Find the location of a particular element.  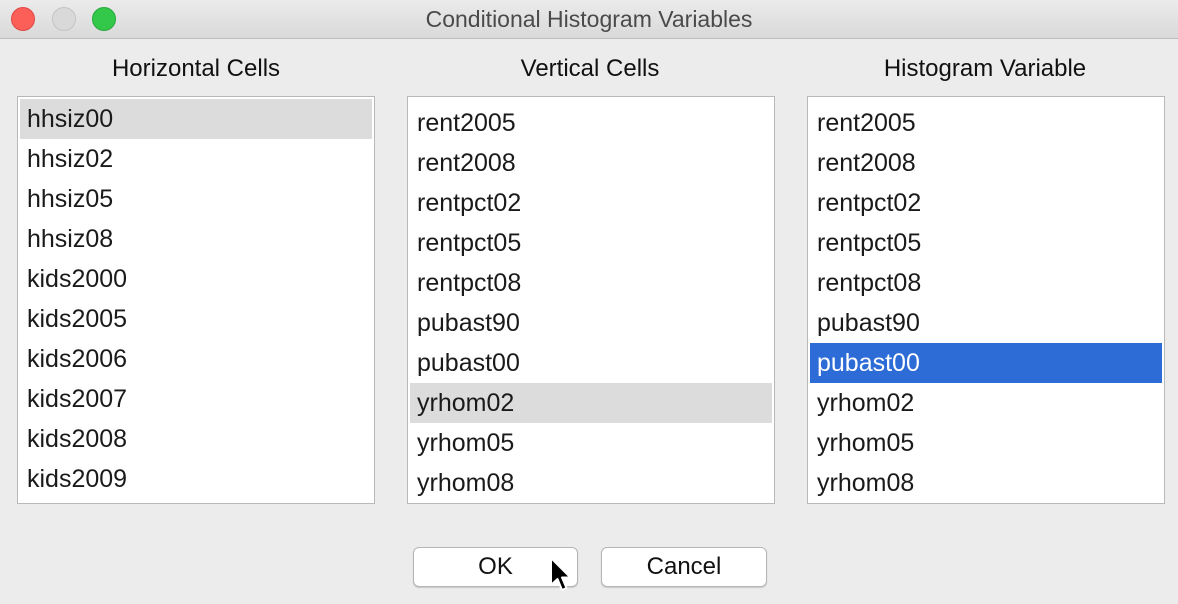

cancel-button: Cancel is located at coordinates (684, 567).